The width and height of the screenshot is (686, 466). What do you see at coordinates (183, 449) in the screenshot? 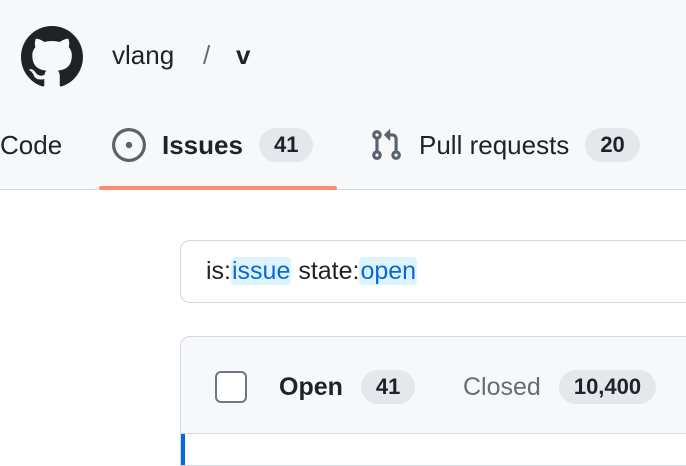
I see `row-focus-marker` at bounding box center [183, 449].